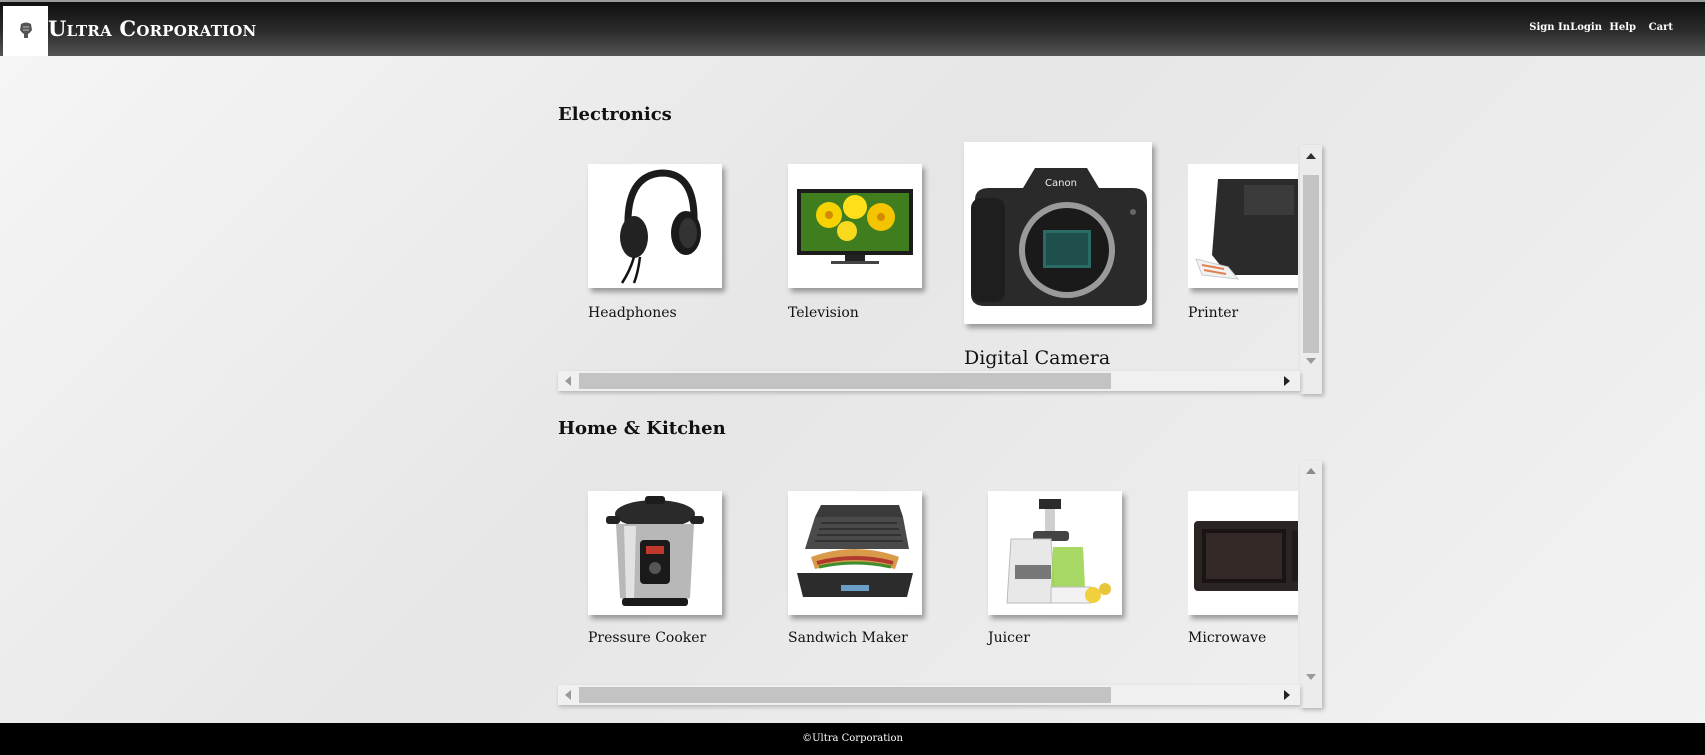  Describe the element at coordinates (1622, 27) in the screenshot. I see `nav-help-link: Help` at that location.